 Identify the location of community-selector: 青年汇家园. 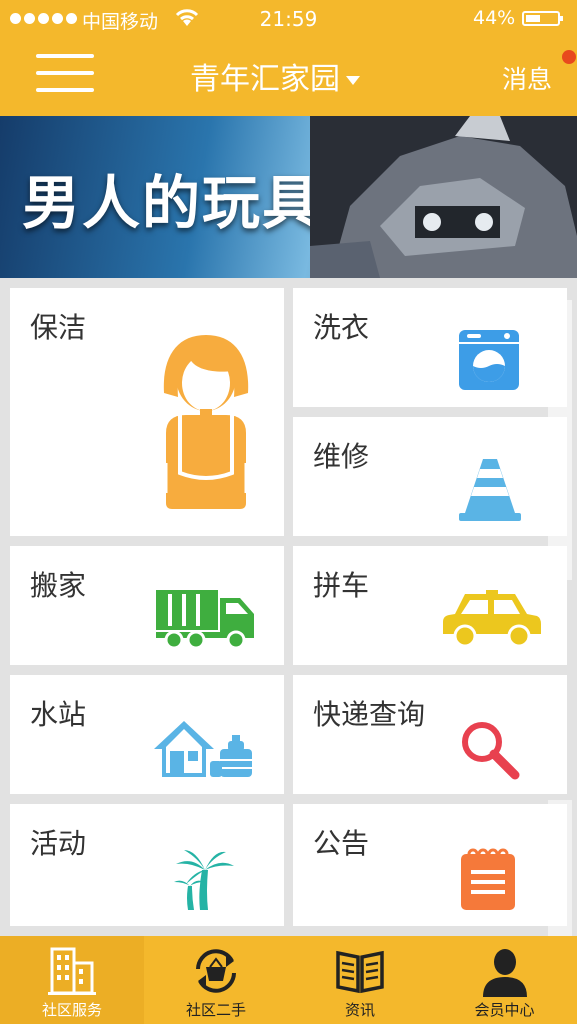
(275, 76).